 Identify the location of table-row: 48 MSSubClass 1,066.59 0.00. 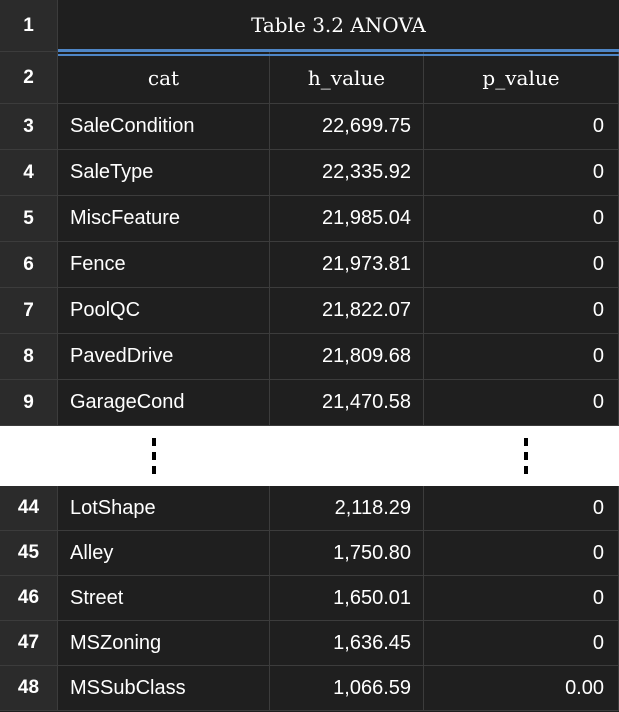
(309, 688).